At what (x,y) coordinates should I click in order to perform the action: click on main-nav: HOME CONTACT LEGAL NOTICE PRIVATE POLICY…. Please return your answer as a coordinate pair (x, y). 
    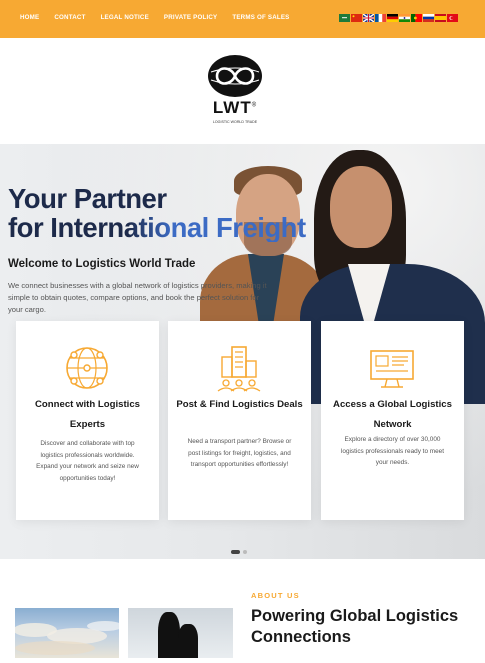
    Looking at the image, I should click on (162, 17).